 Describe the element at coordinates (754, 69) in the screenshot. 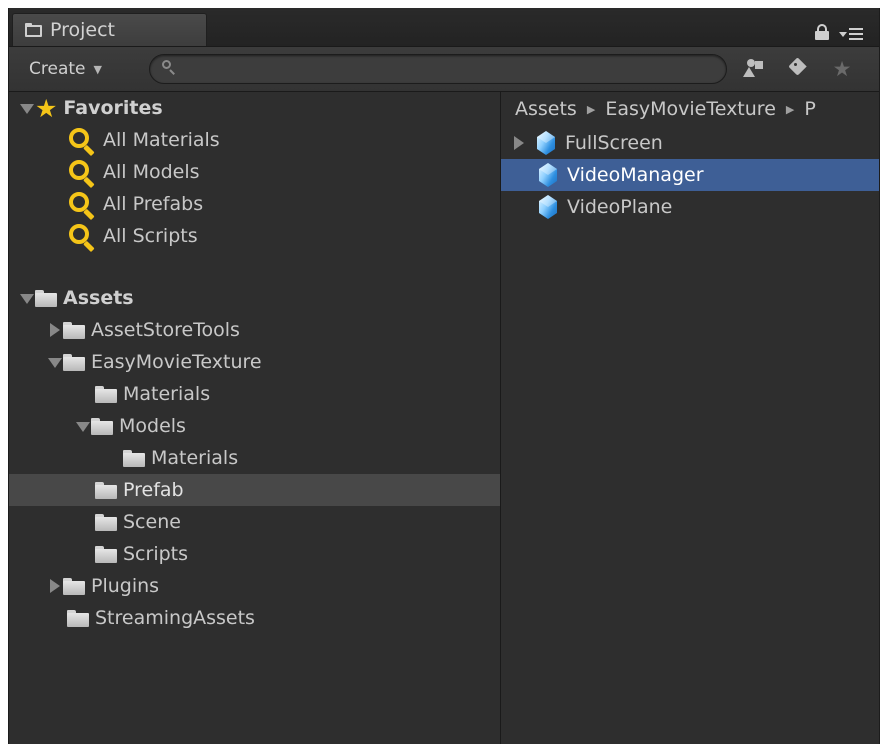

I see `search-by-type-icon` at that location.